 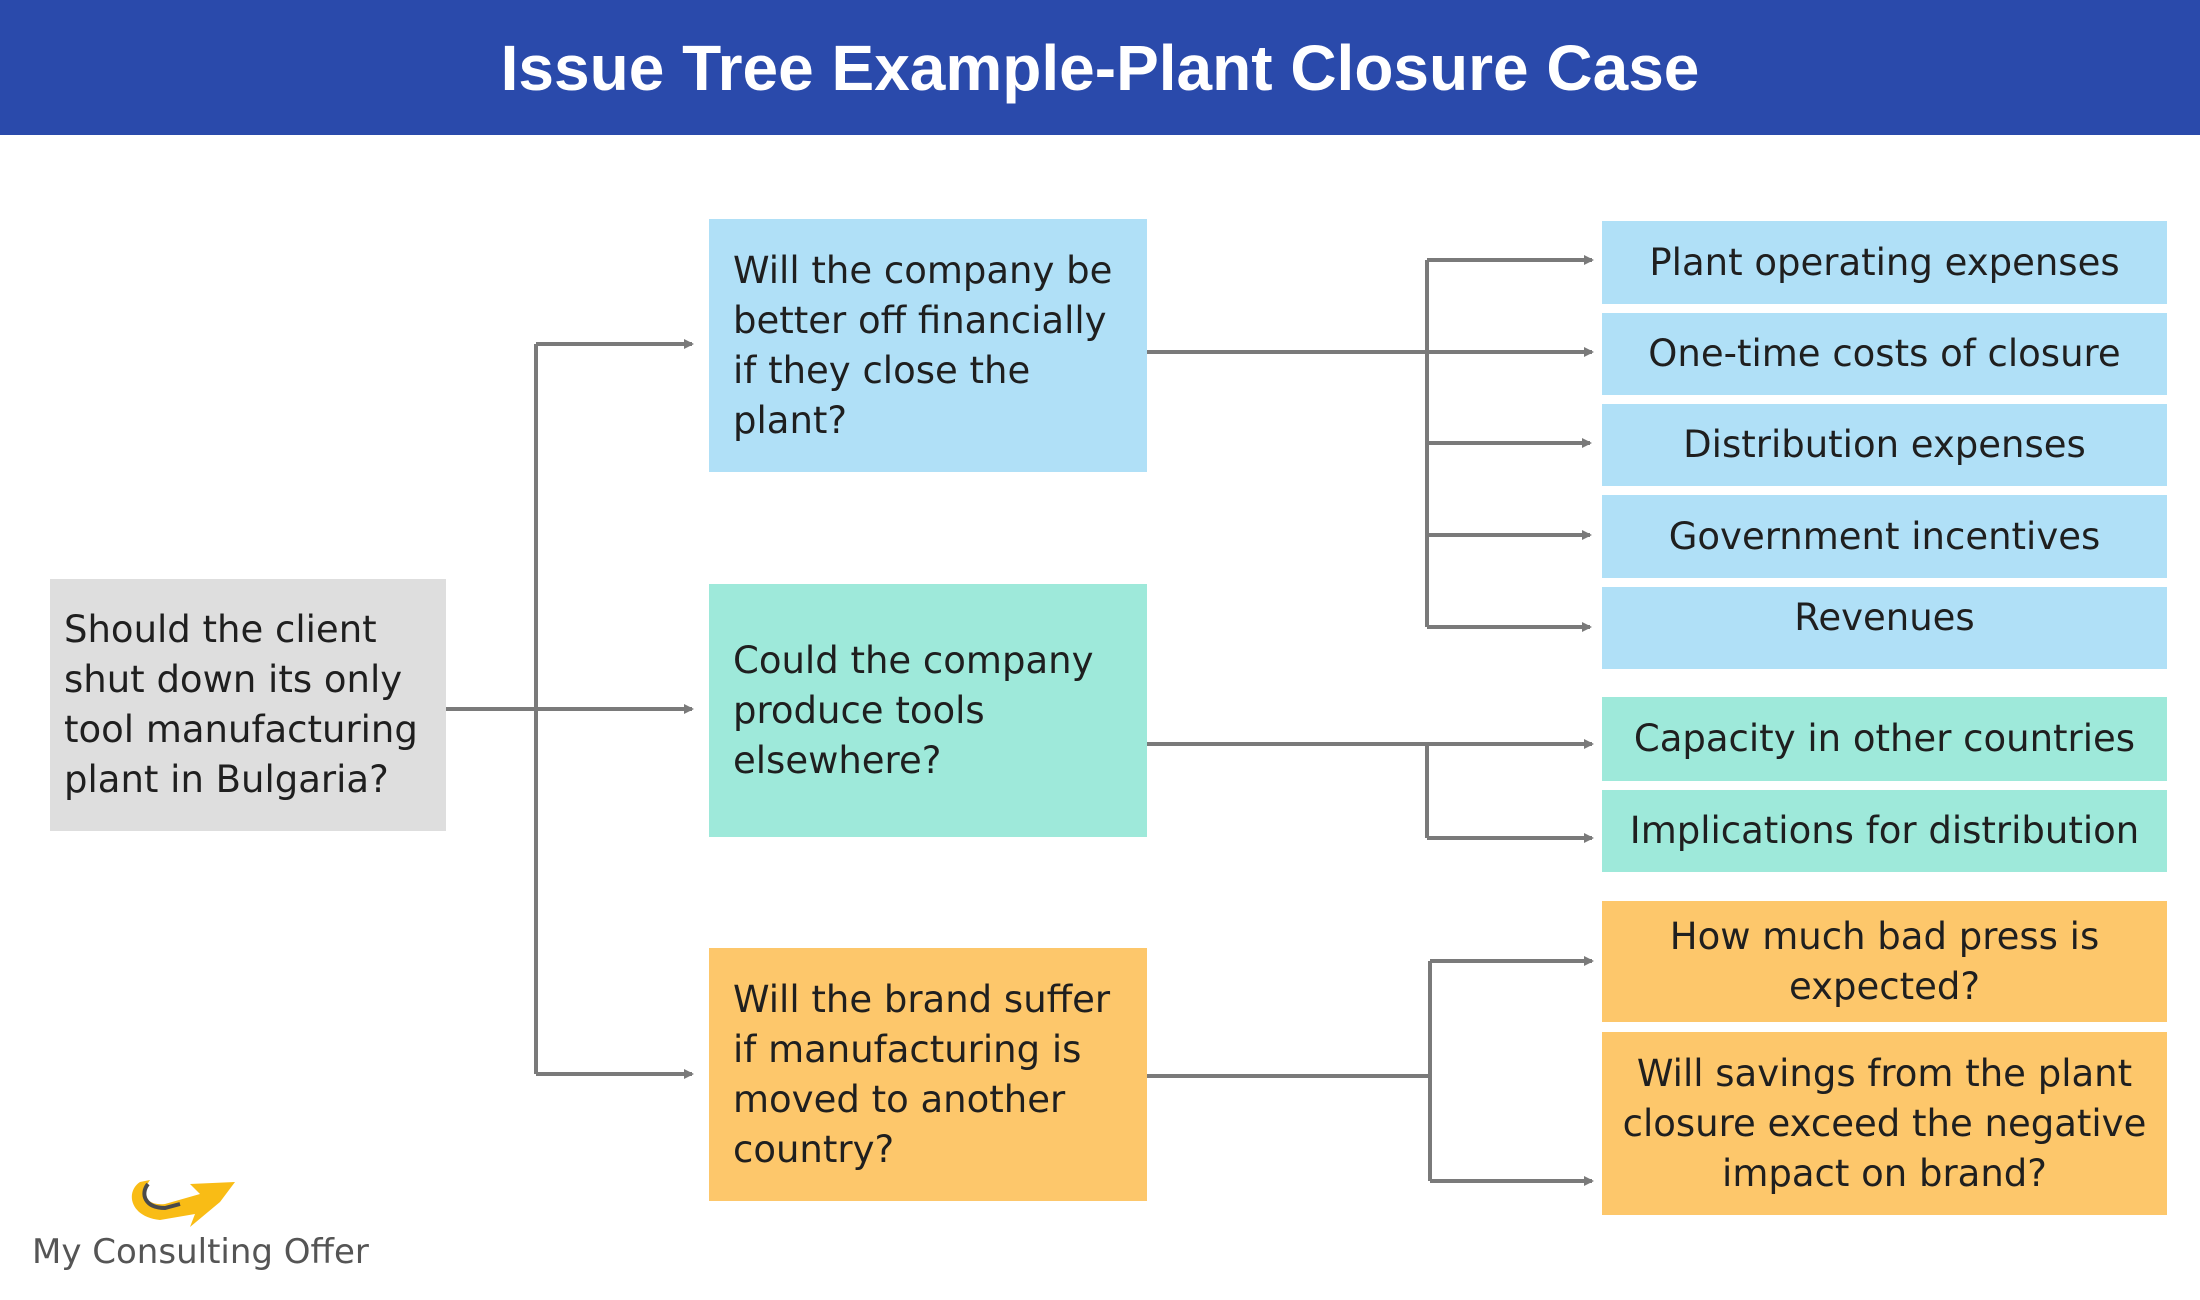 I want to click on leaf-distribution-expenses: Distribution expenses, so click(x=1884, y=445).